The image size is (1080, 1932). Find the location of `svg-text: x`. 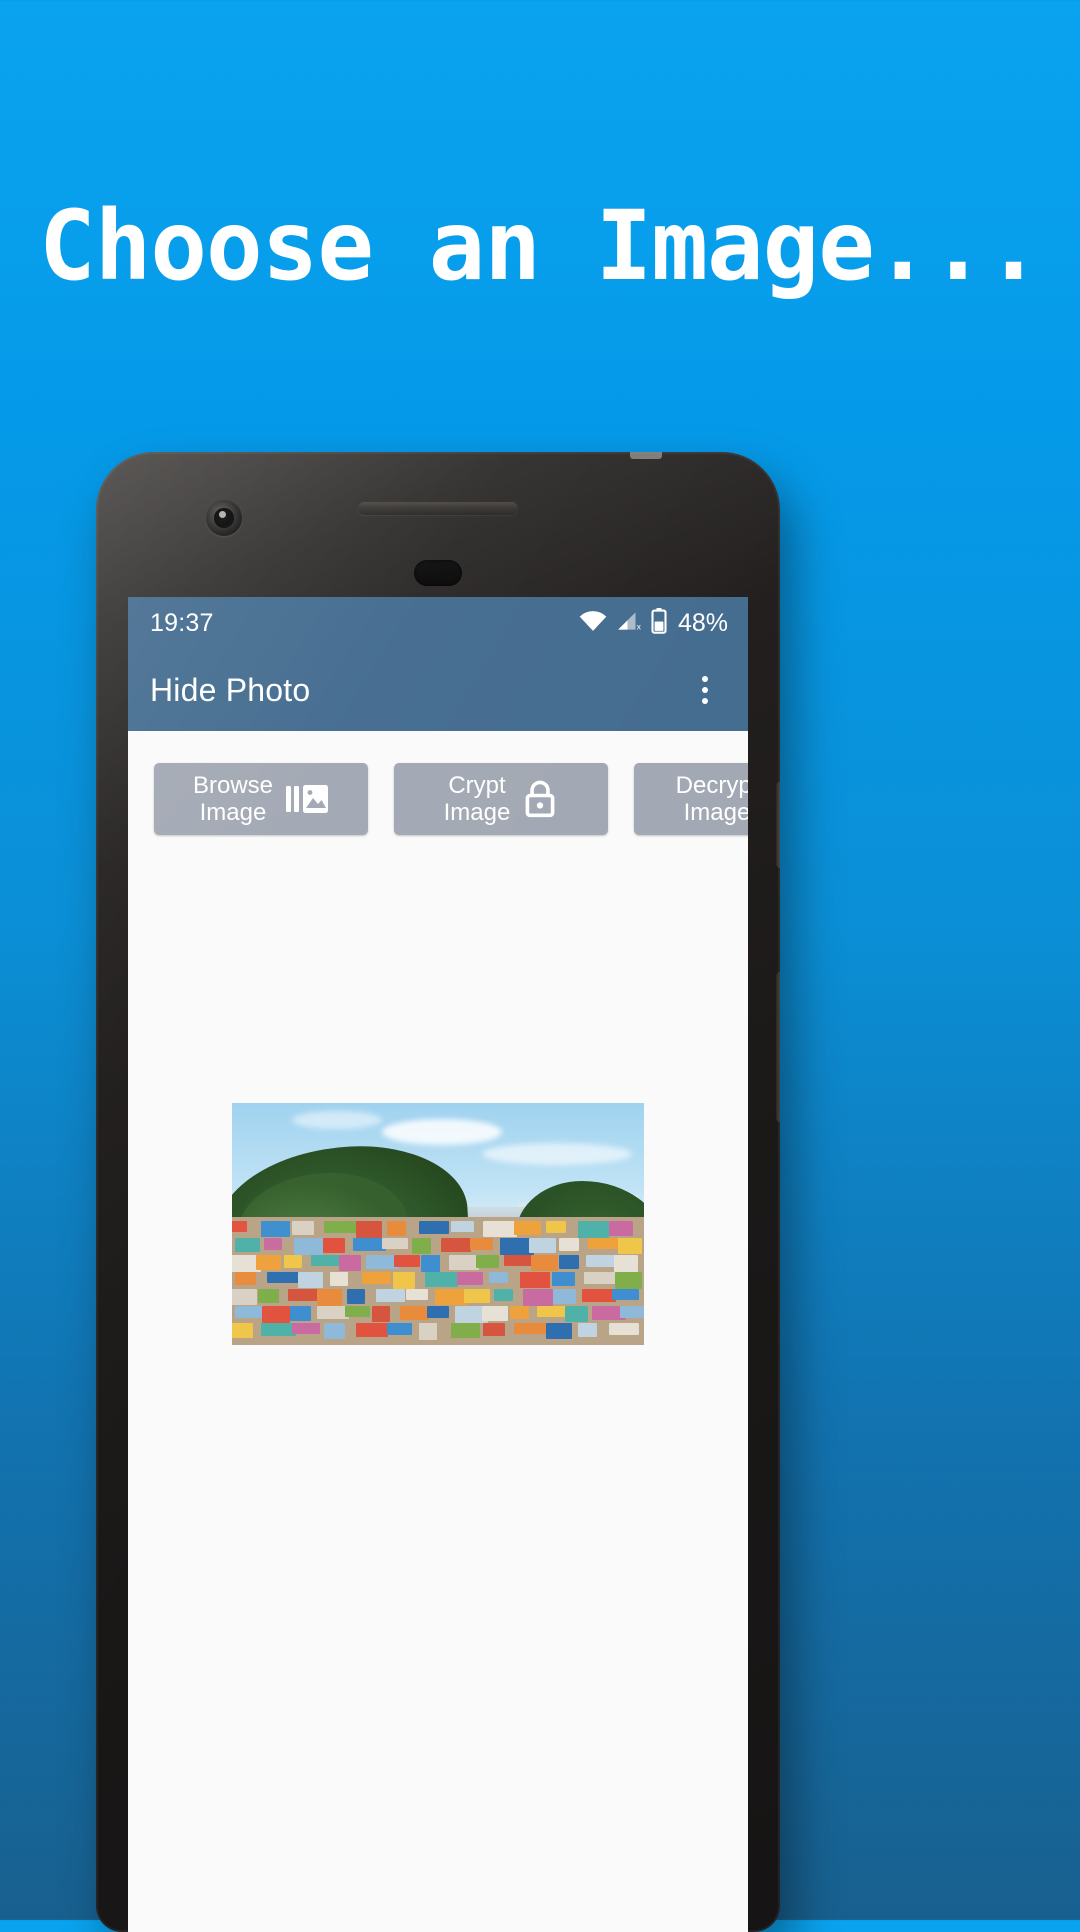

svg-text: x is located at coordinates (639, 626).